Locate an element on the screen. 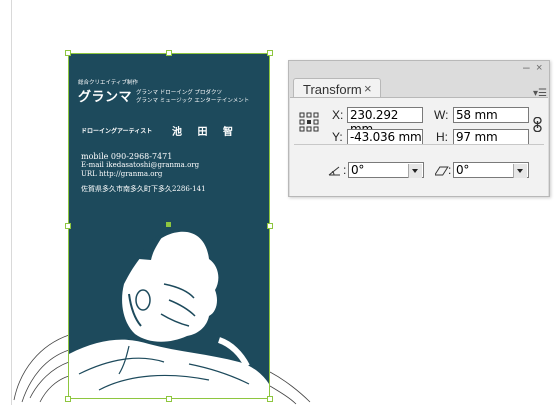  resize-handle-middle-left is located at coordinates (68, 226).